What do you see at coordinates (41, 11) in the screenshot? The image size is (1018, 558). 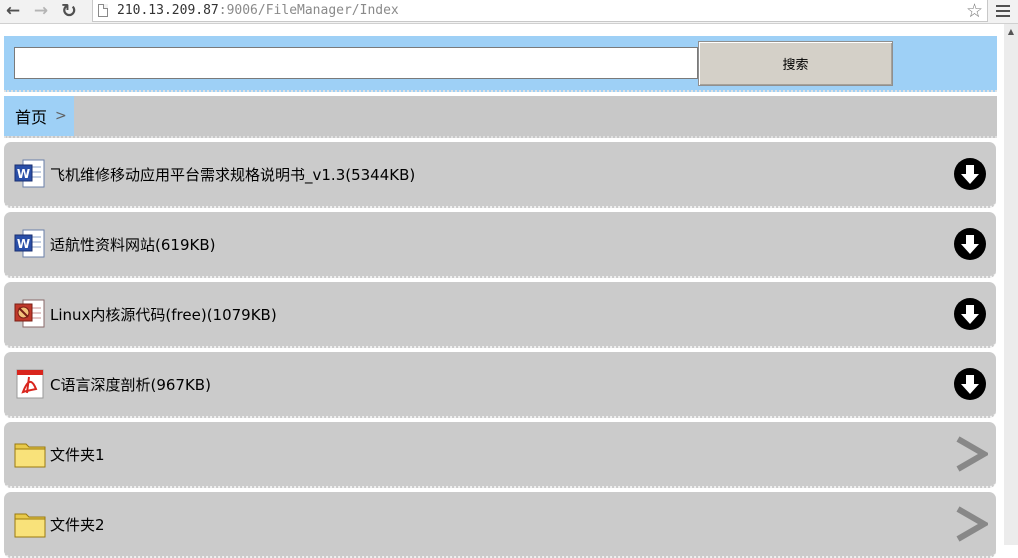 I see `forward-arrow-icon: →` at bounding box center [41, 11].